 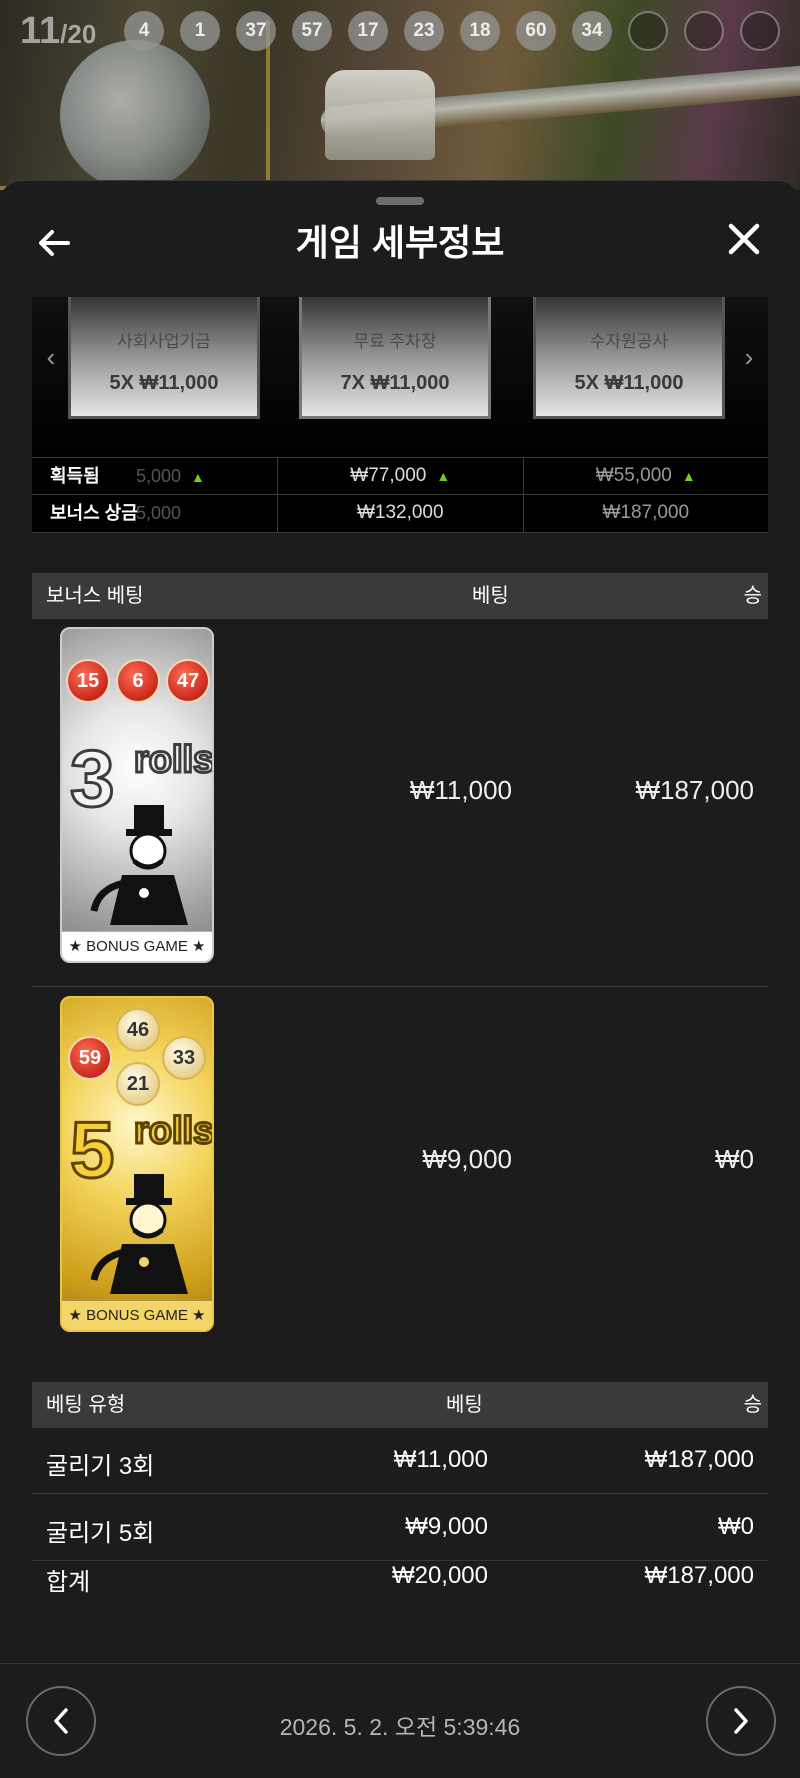 What do you see at coordinates (629, 341) in the screenshot?
I see `property-name: 수자원공사` at bounding box center [629, 341].